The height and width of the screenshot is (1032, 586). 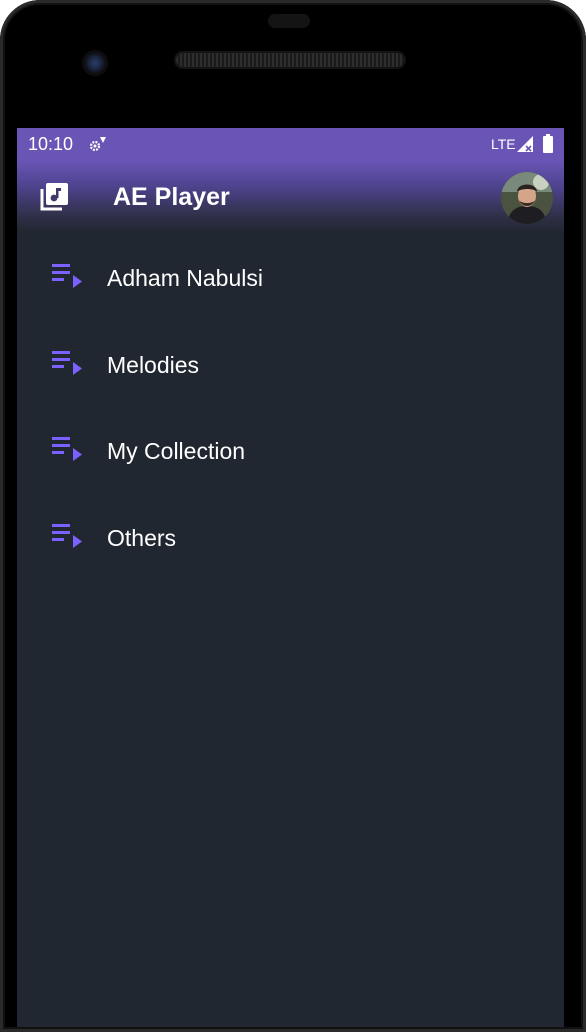 What do you see at coordinates (54, 197) in the screenshot?
I see `music-library-icon` at bounding box center [54, 197].